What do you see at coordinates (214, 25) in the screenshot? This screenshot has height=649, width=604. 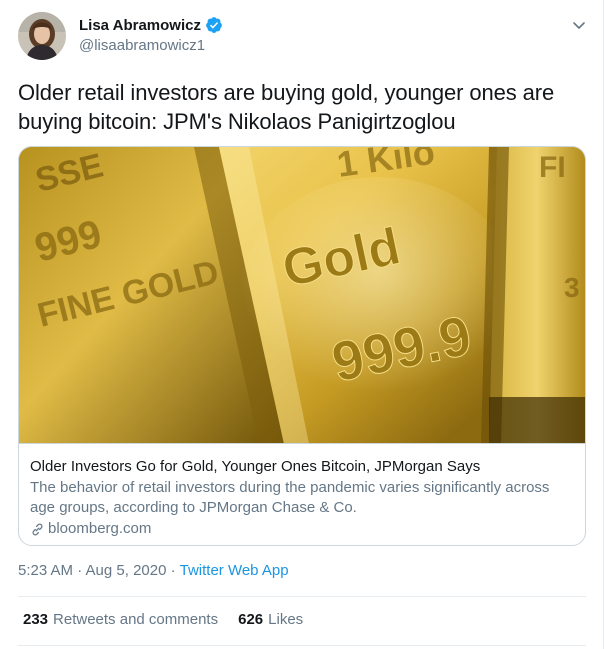 I see `verified-badge-icon` at bounding box center [214, 25].